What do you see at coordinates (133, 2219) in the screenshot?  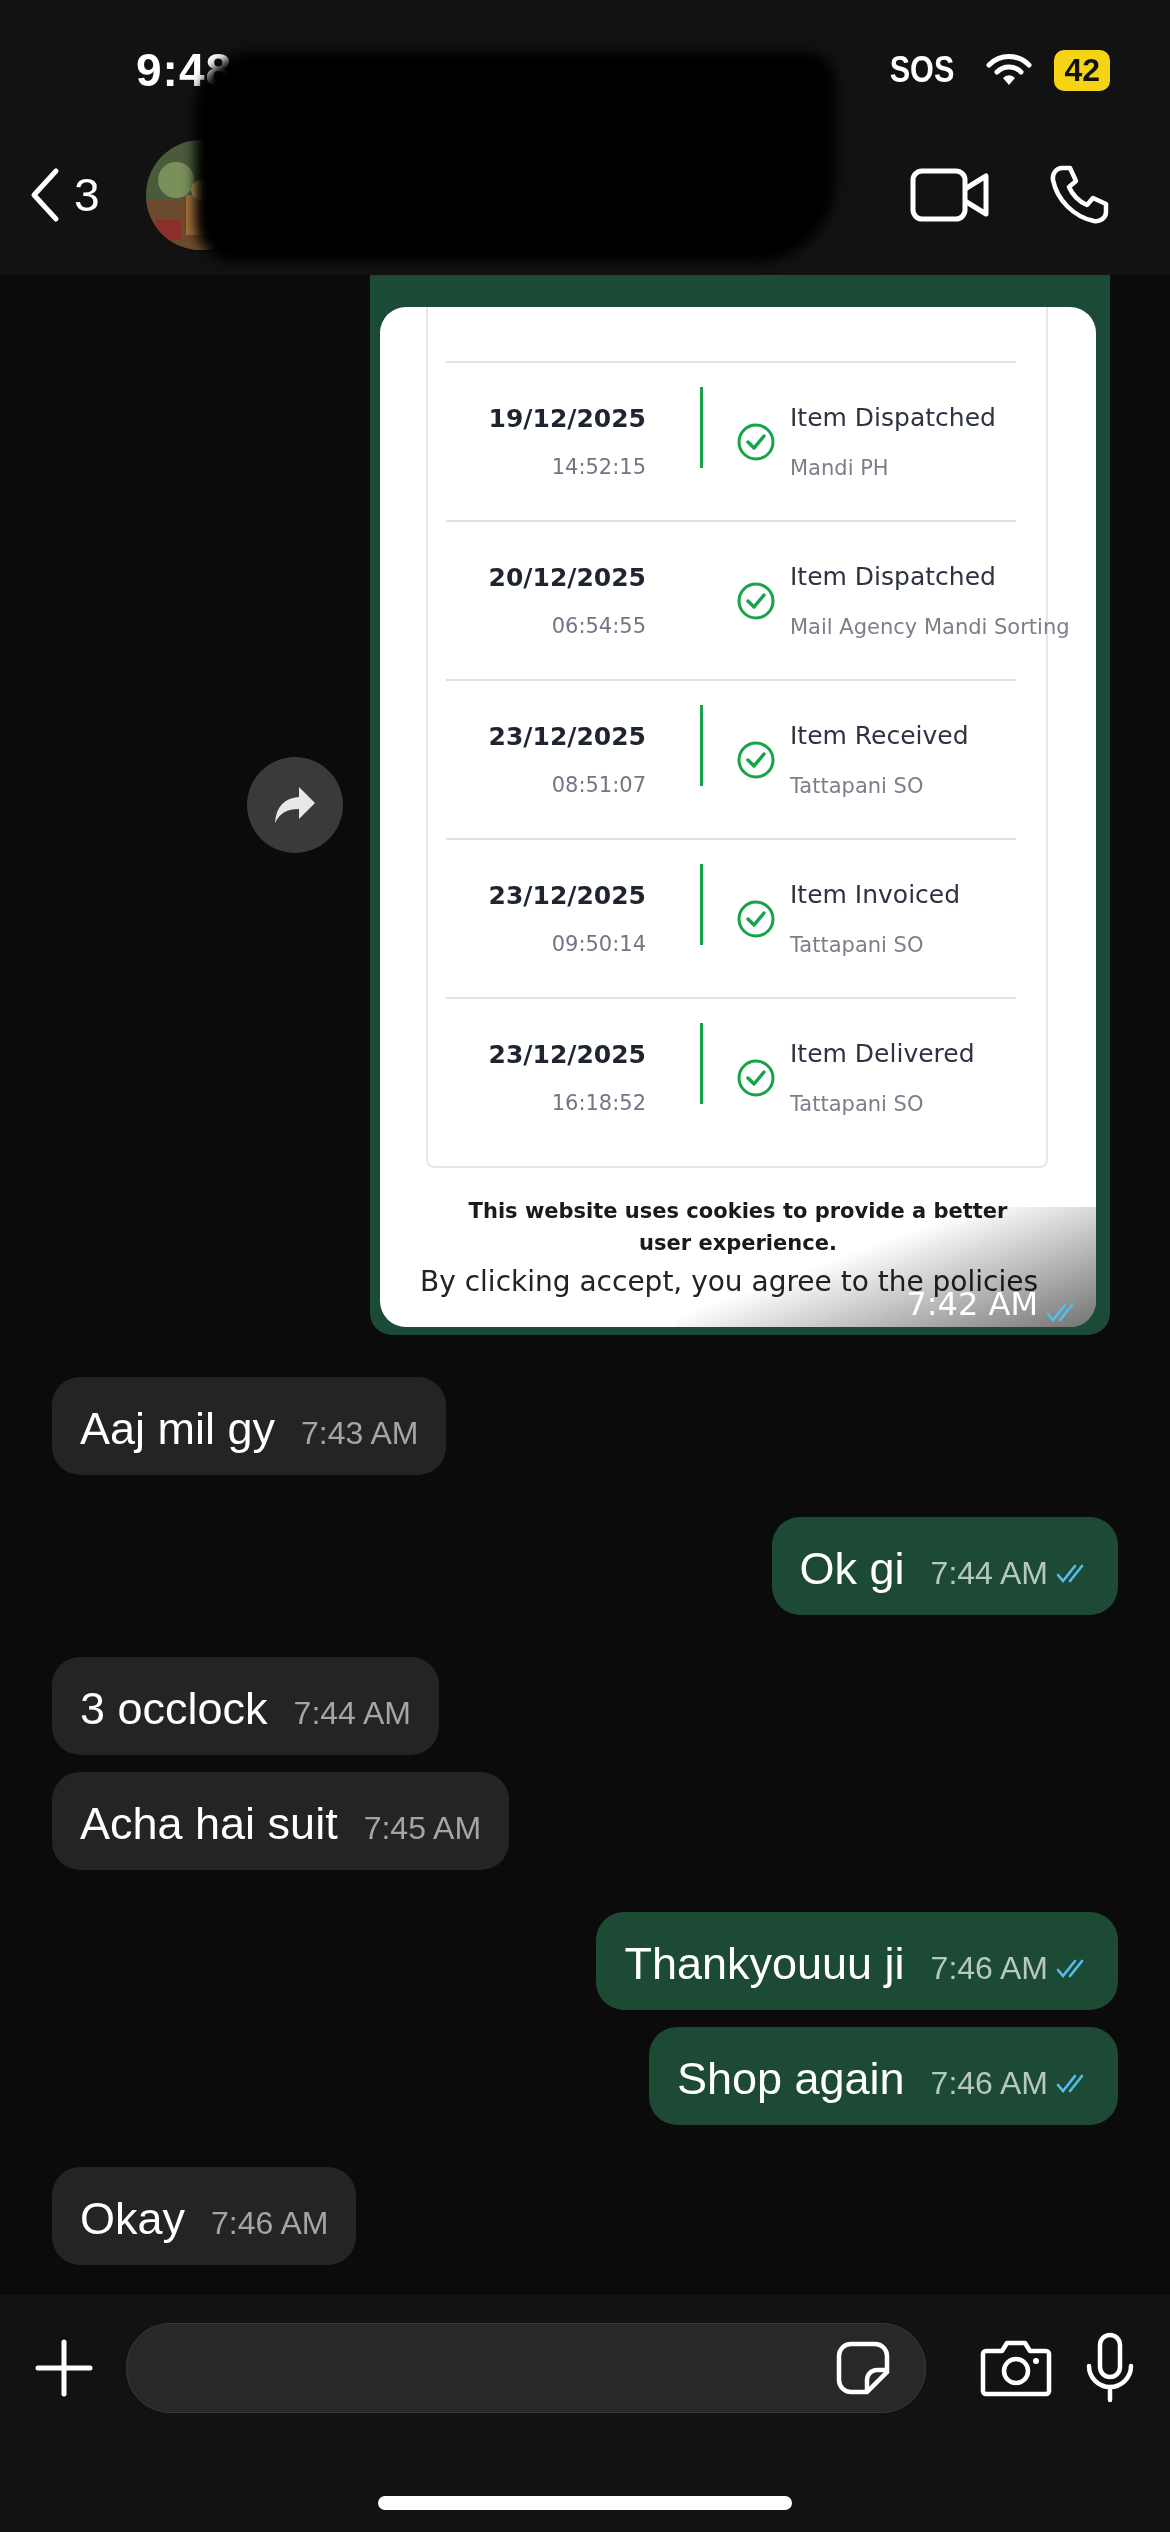 I see `message-text: Okay` at bounding box center [133, 2219].